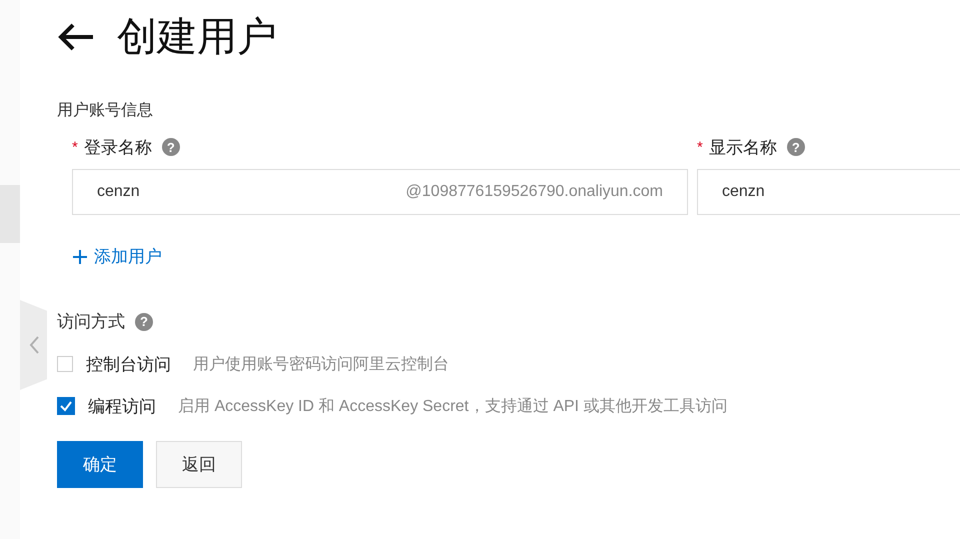  Describe the element at coordinates (117, 256) in the screenshot. I see `add-user-link: 添加用户` at that location.